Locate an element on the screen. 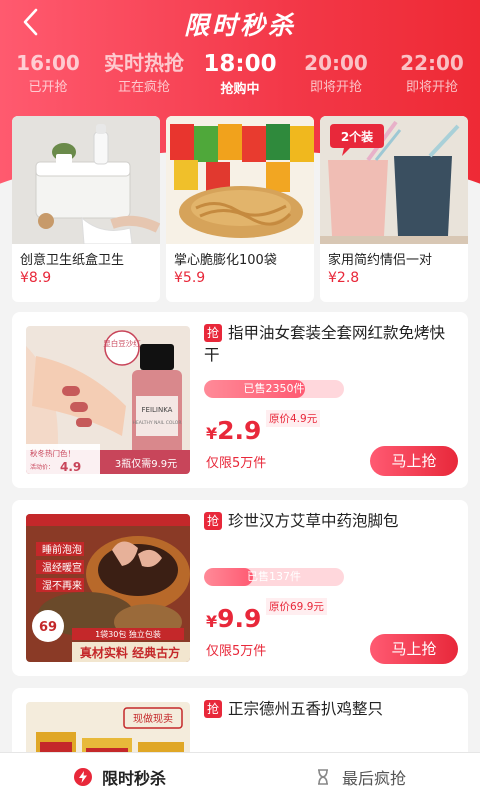  bottle-brand: FEILINKA is located at coordinates (157, 410).